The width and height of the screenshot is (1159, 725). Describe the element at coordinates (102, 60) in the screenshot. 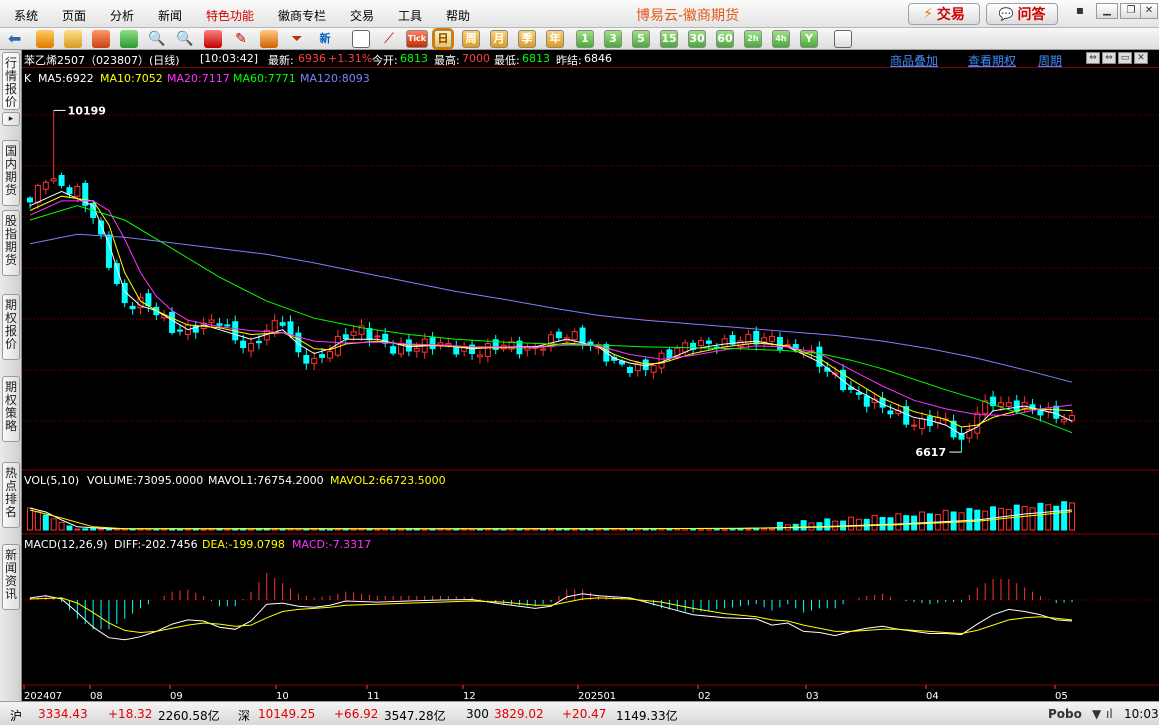

I see `instrument-name: 苯乙烯2507（023807）(日线)` at that location.